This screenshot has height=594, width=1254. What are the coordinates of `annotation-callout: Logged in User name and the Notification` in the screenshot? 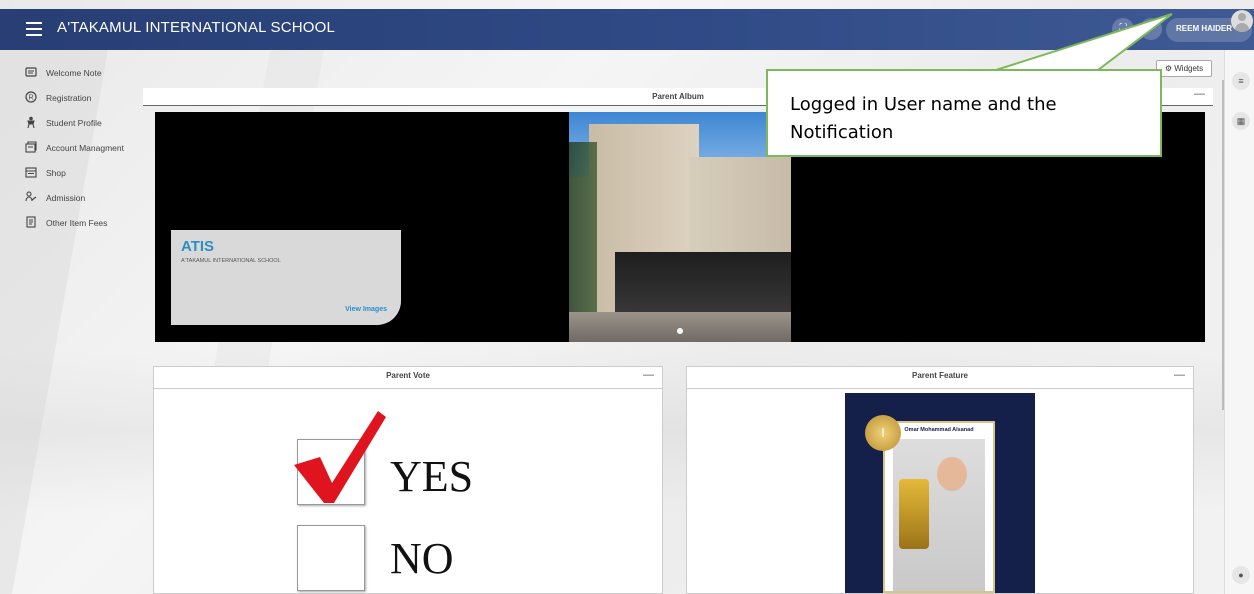 It's located at (964, 113).